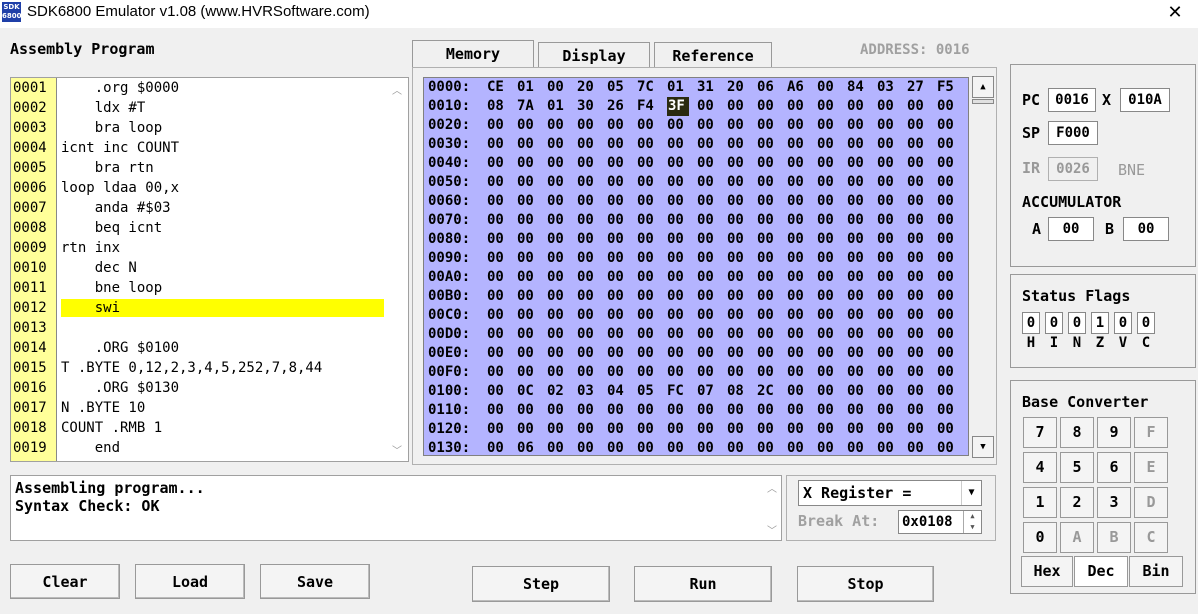  What do you see at coordinates (200, 308) in the screenshot?
I see `code-line: 0012 swi` at bounding box center [200, 308].